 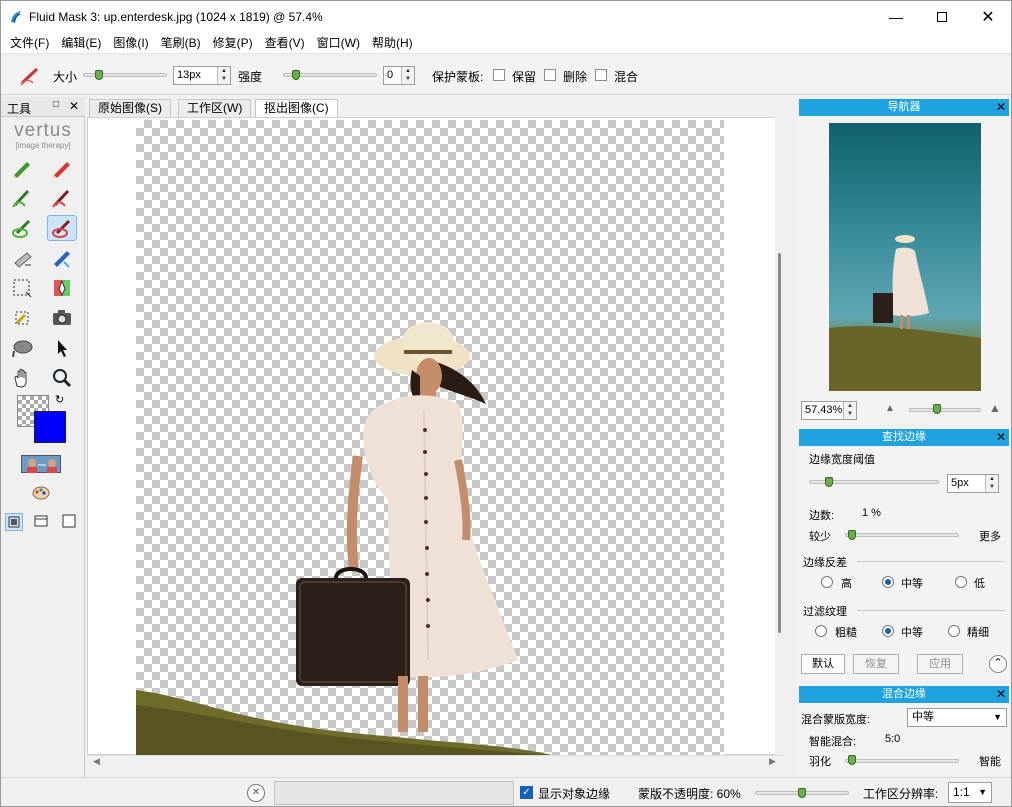 I want to click on strength-input: 0 ▲ ▼, so click(x=399, y=75).